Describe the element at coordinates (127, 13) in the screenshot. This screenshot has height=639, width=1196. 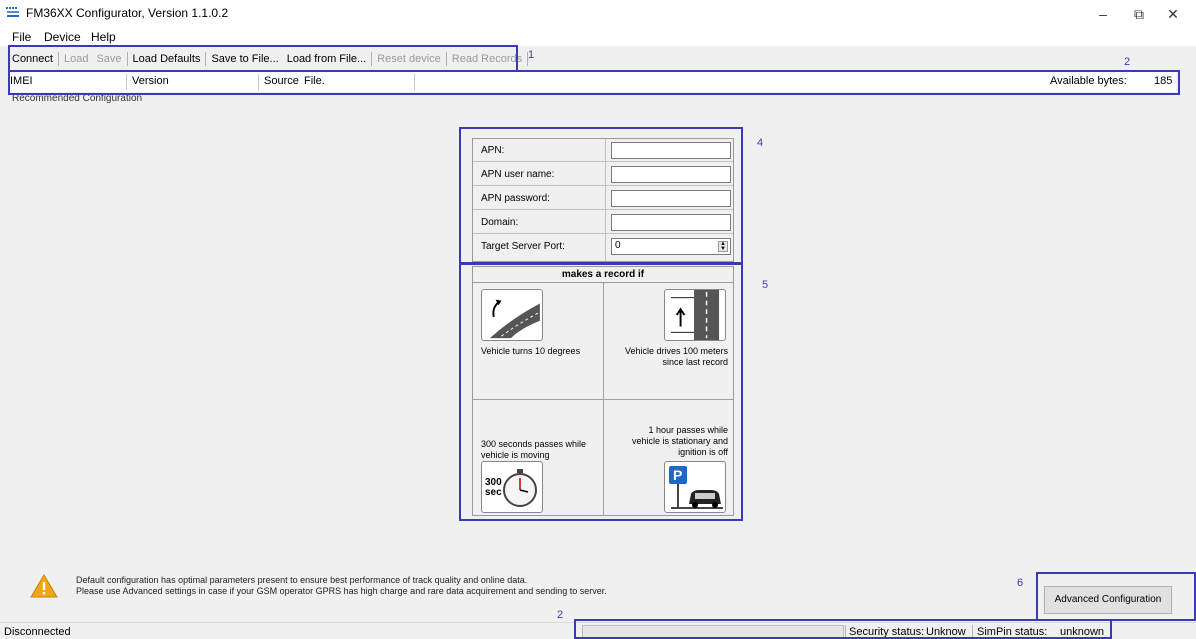
I see `window-title: FM36XX Configurator, Version 1.1.0.2` at that location.